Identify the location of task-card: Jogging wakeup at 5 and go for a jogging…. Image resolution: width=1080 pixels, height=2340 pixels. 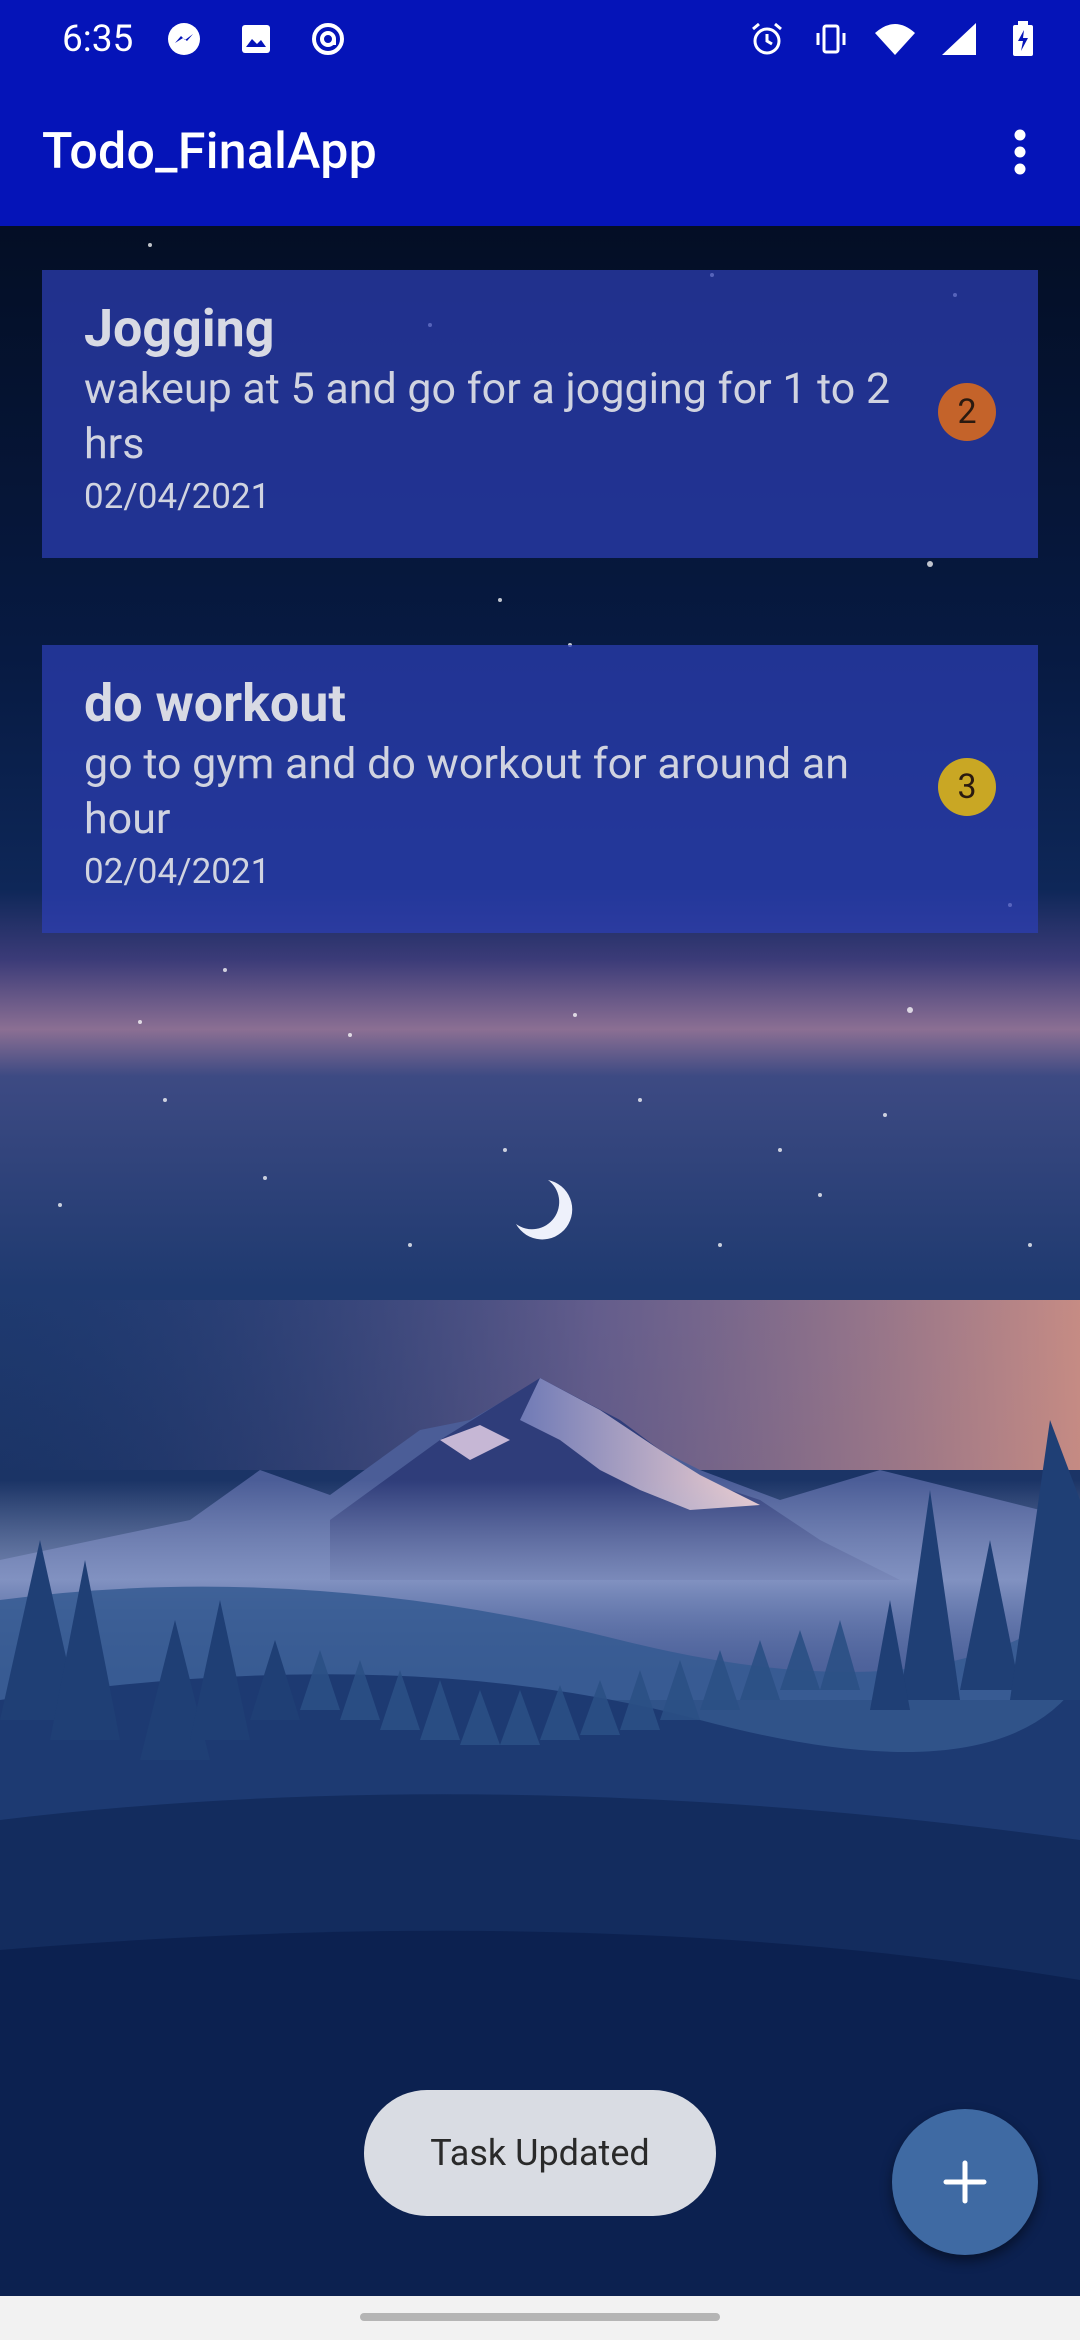
(540, 414).